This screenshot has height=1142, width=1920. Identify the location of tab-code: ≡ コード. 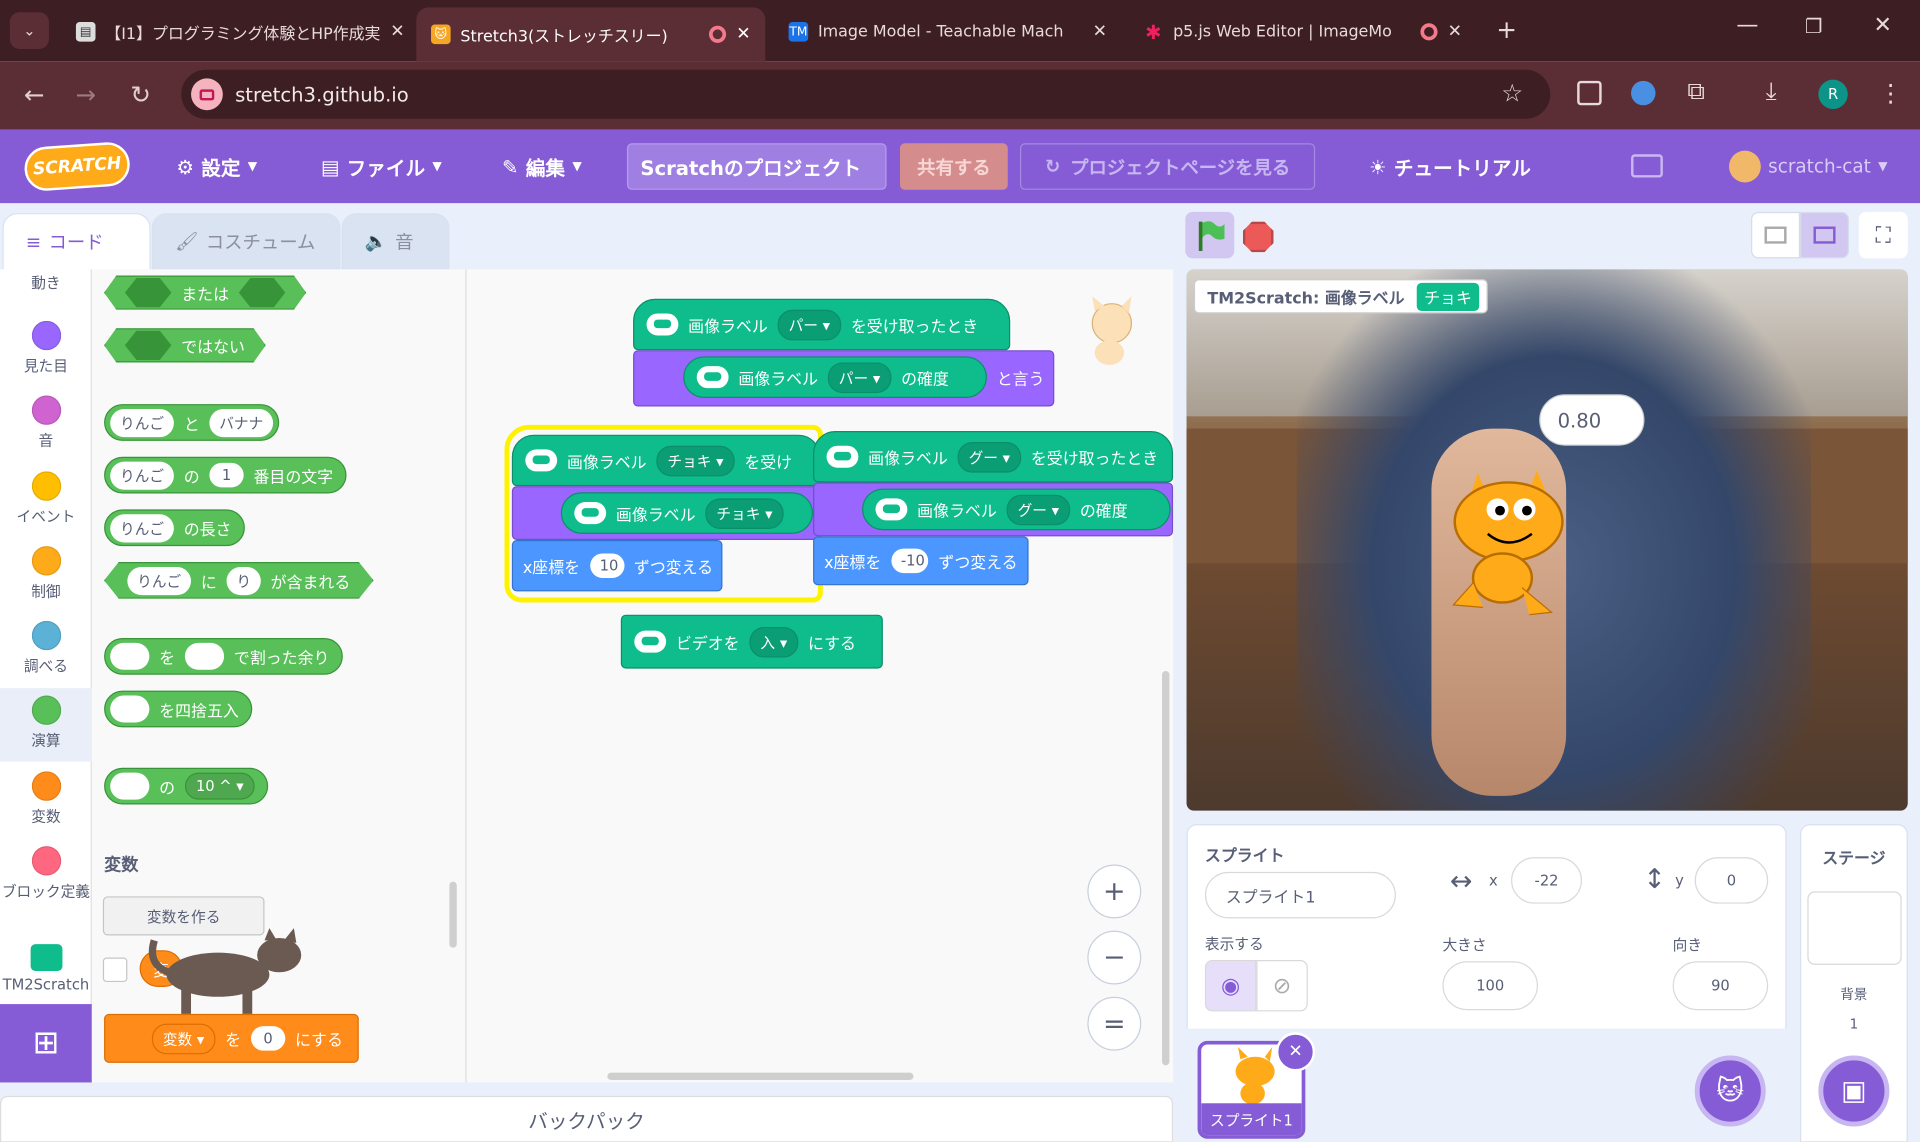
(76, 241).